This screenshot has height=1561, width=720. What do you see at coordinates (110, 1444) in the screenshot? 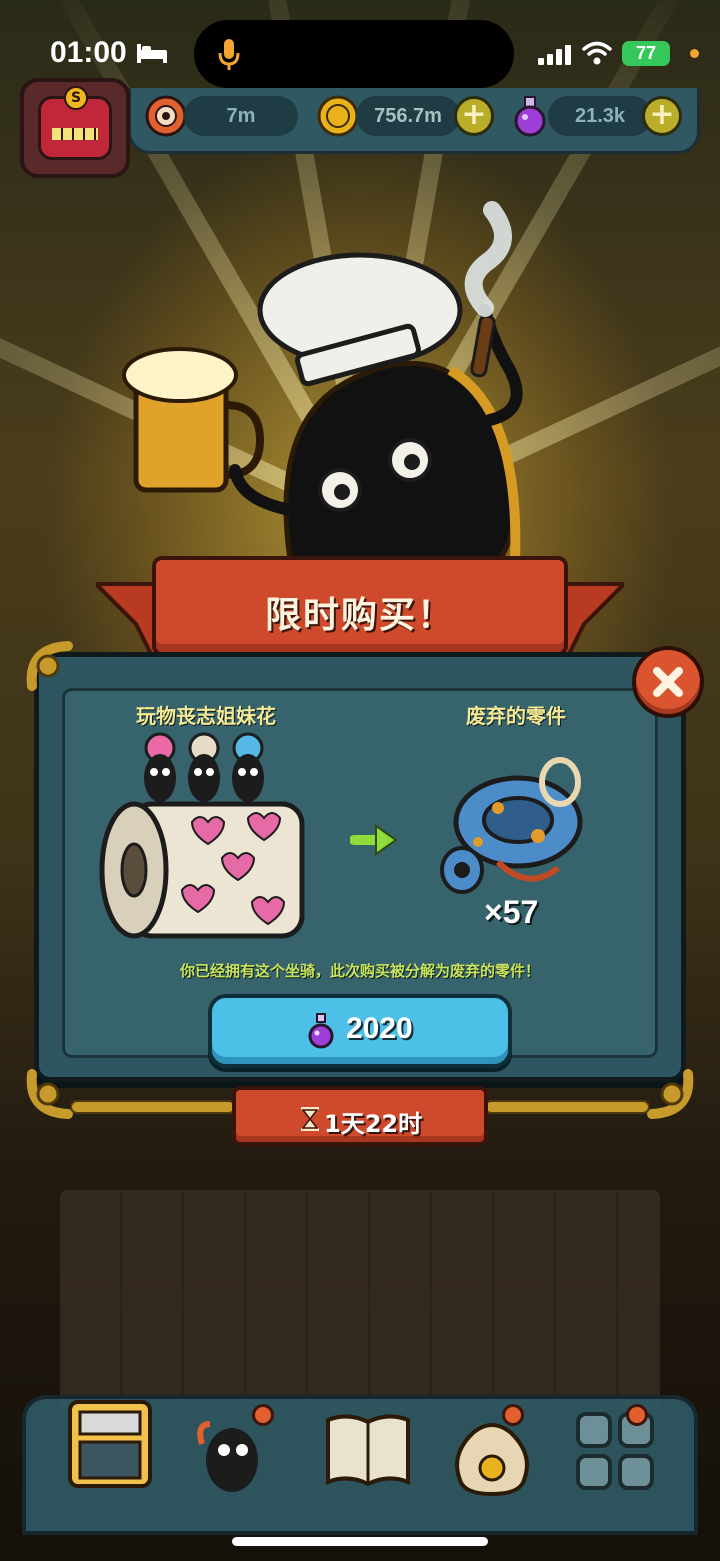
I see `nav-shop-building-icon` at bounding box center [110, 1444].